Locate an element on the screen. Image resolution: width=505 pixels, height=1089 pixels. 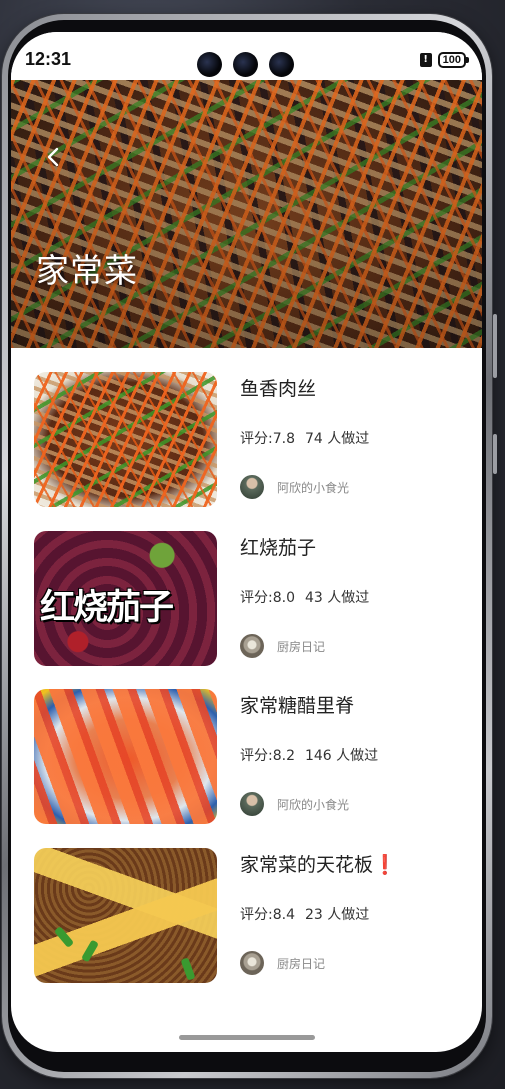
battery-icon: 100 is located at coordinates (453, 60).